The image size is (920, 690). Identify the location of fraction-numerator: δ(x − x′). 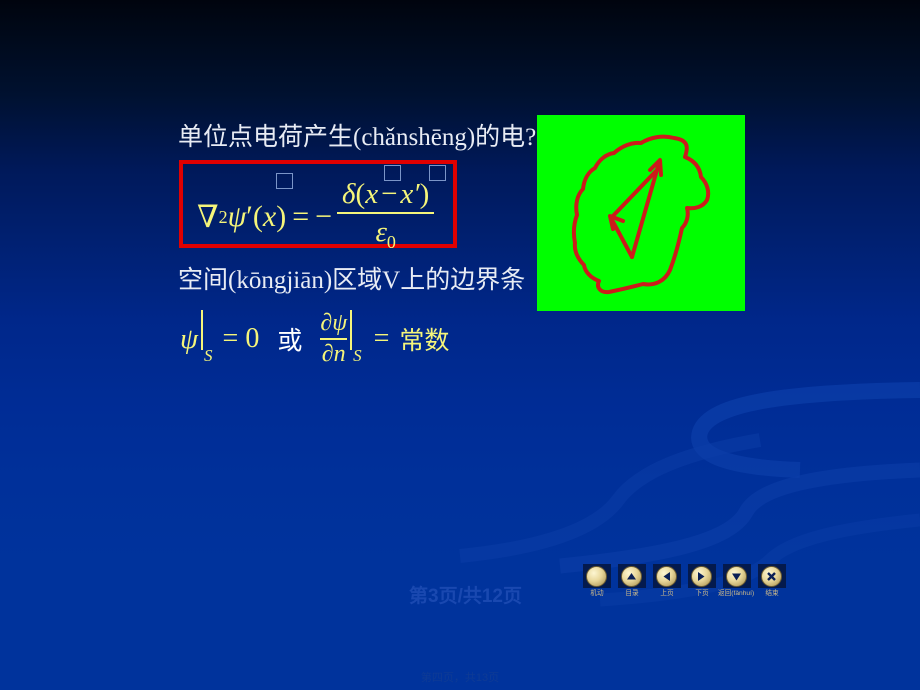
(385, 195).